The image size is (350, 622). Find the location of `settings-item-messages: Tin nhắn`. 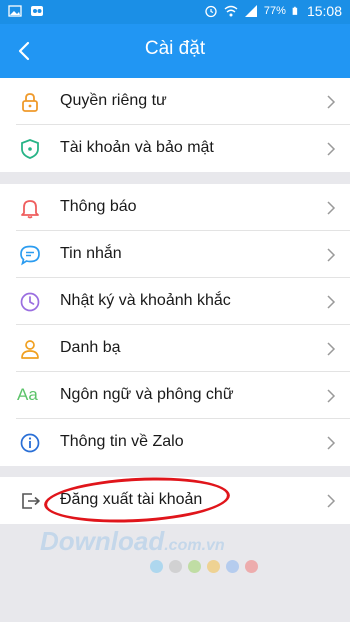

settings-item-messages: Tin nhắn is located at coordinates (175, 254).